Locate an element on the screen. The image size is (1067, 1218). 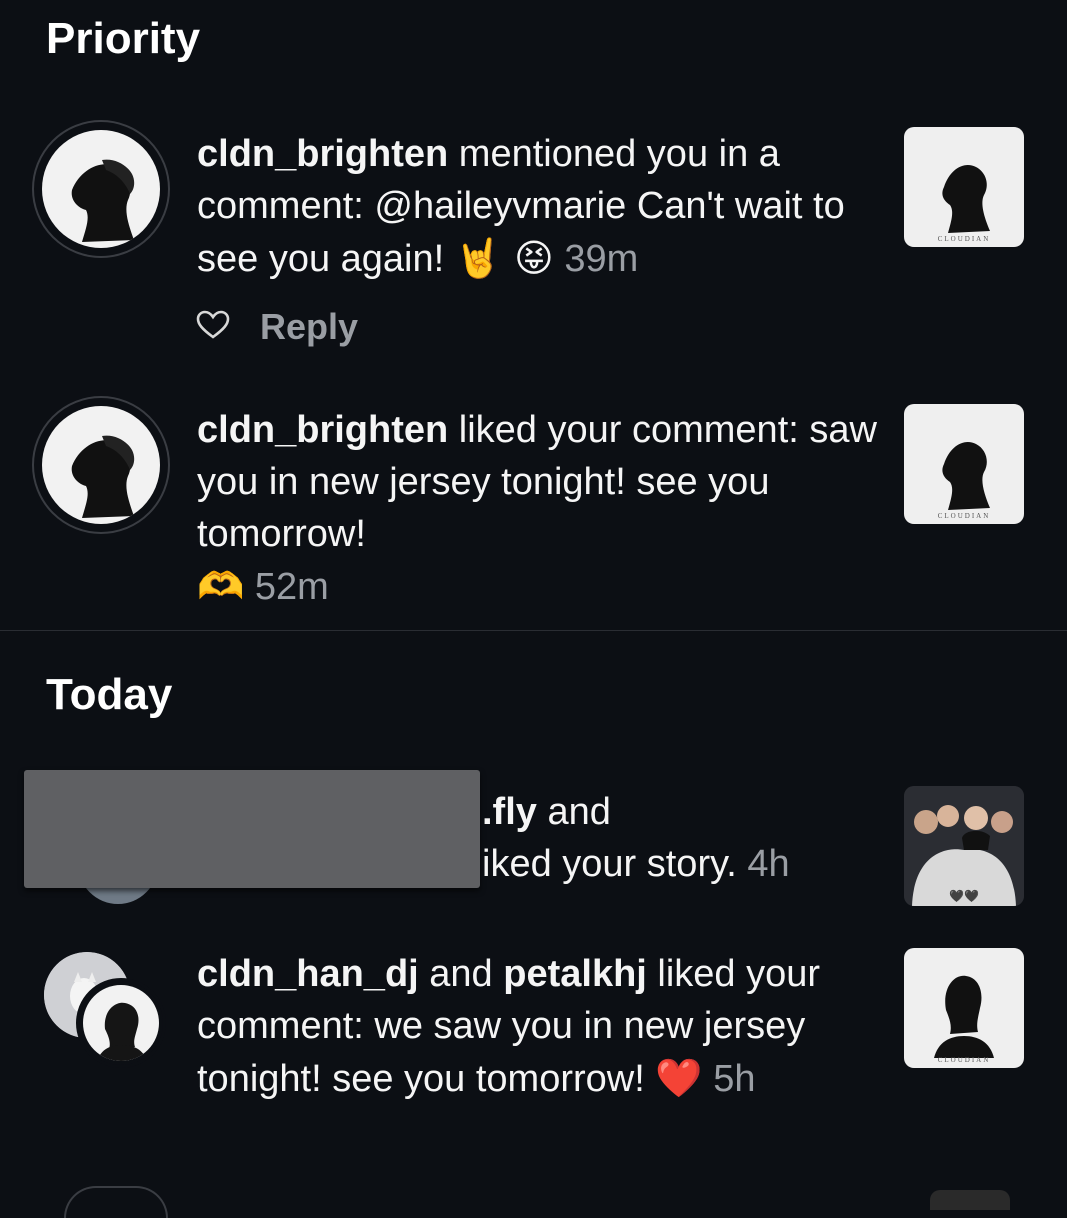
group-photo-image is located at coordinates (964, 846).